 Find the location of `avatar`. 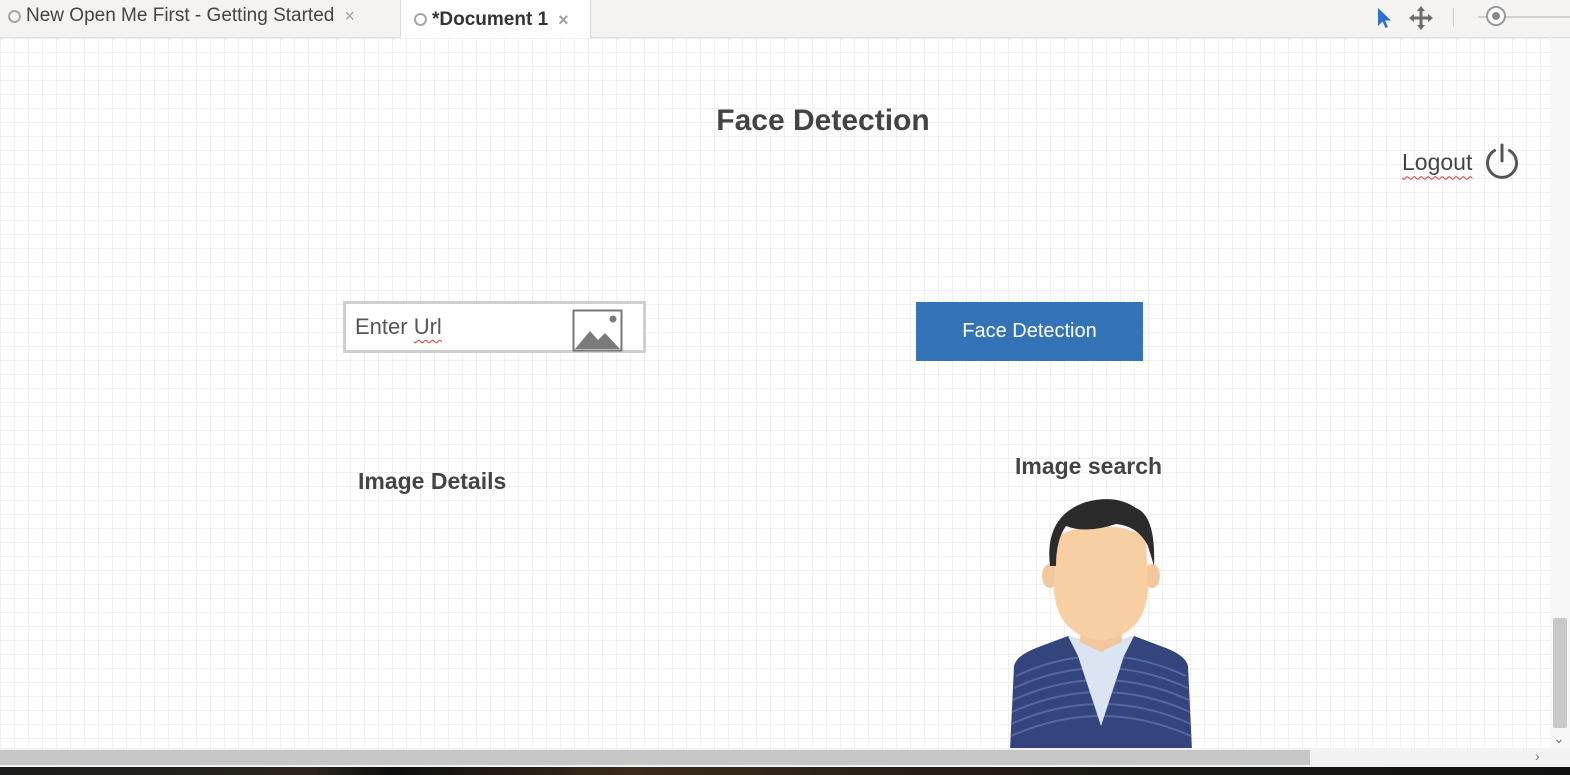

avatar is located at coordinates (1101, 623).